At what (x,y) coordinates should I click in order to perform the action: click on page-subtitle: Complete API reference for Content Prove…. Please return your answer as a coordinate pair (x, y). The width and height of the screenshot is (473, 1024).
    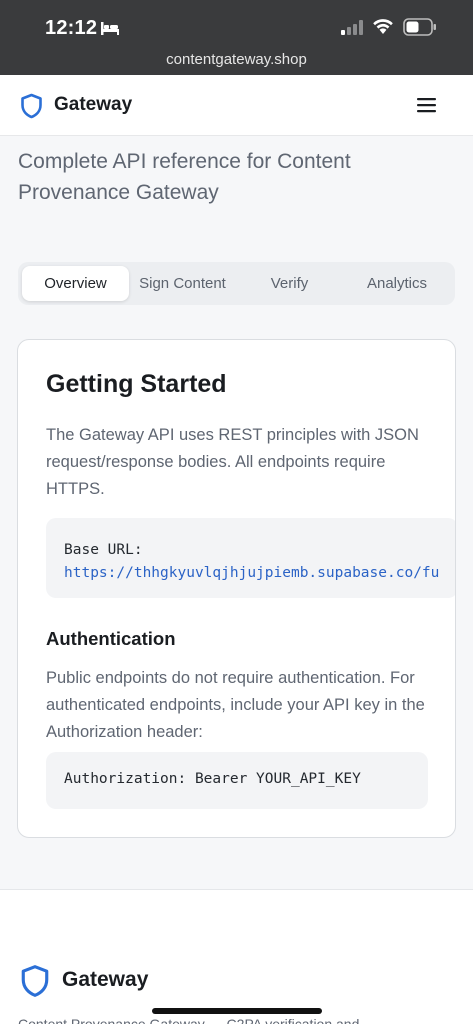
    Looking at the image, I should click on (184, 177).